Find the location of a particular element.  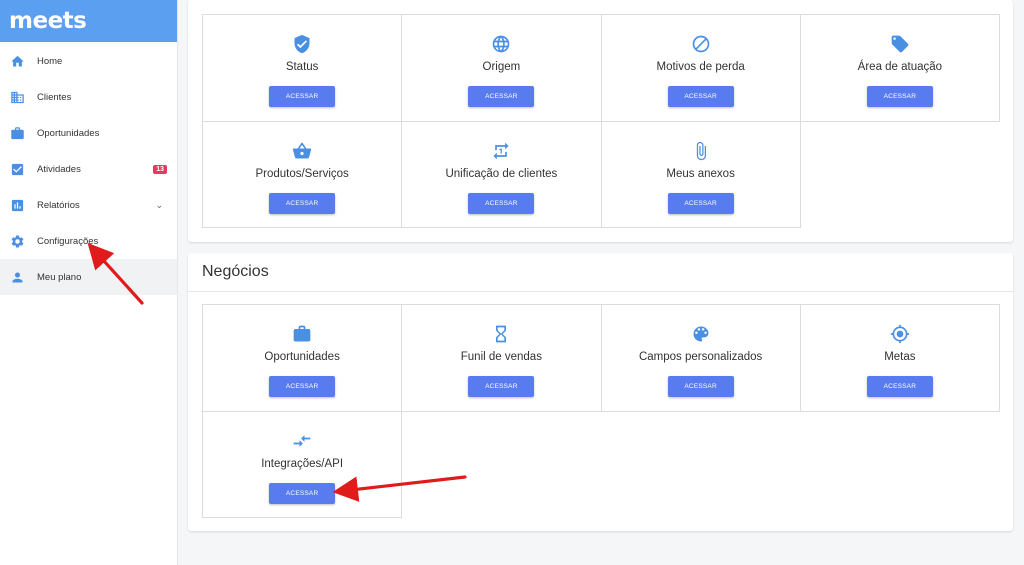

sidebar-item-label: Meu plano is located at coordinates (59, 277).